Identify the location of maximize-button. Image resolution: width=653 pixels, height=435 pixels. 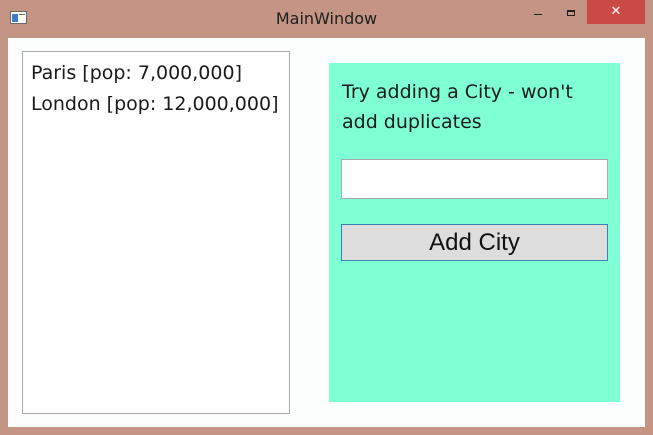
(571, 12).